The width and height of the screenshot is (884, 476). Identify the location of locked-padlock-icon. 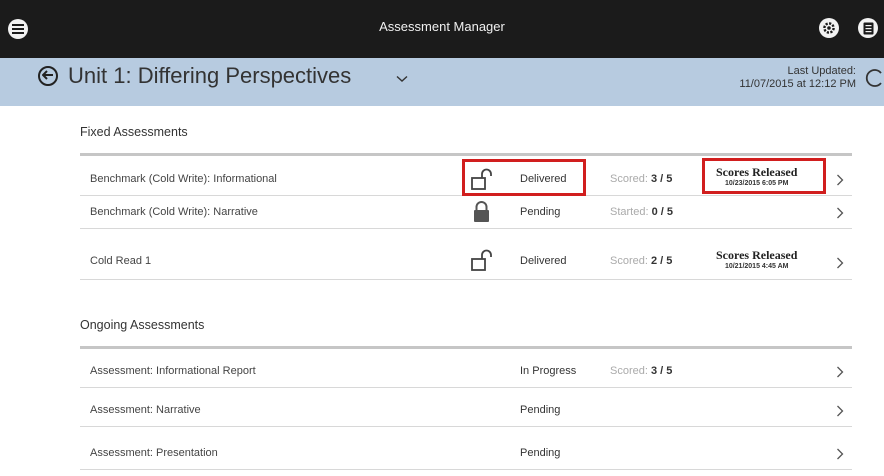
(482, 214).